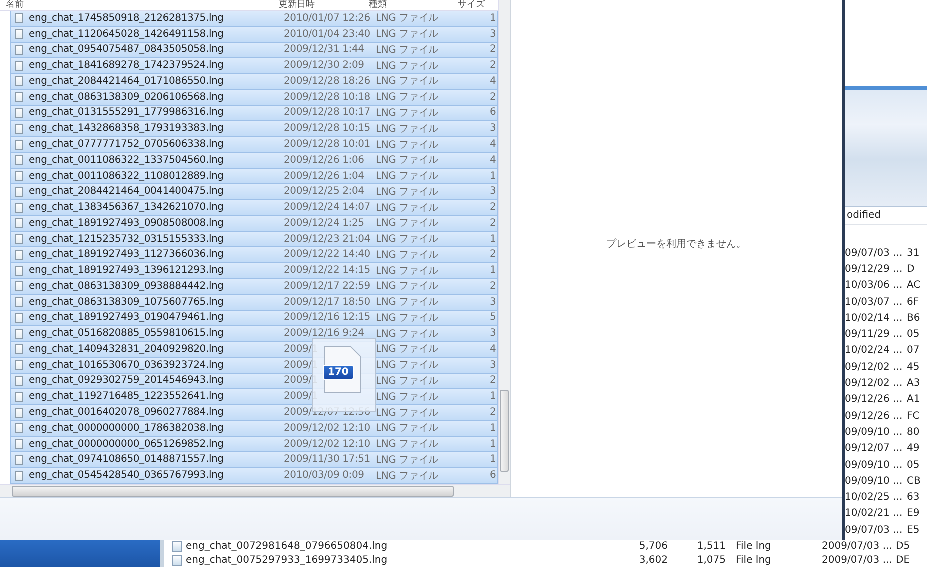 This screenshot has height=567, width=927. What do you see at coordinates (127, 208) in the screenshot?
I see `file-name: eng_chat_1383456367_1342621070.lng` at bounding box center [127, 208].